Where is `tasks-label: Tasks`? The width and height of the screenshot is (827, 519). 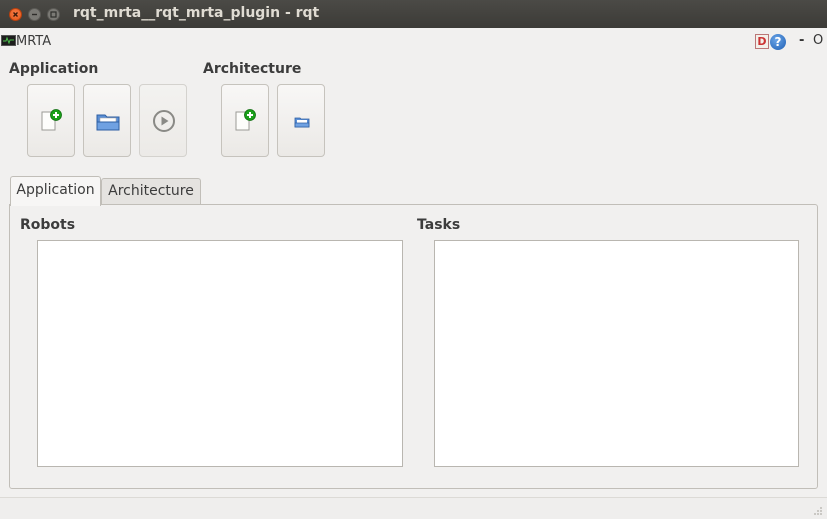
tasks-label: Tasks is located at coordinates (439, 225).